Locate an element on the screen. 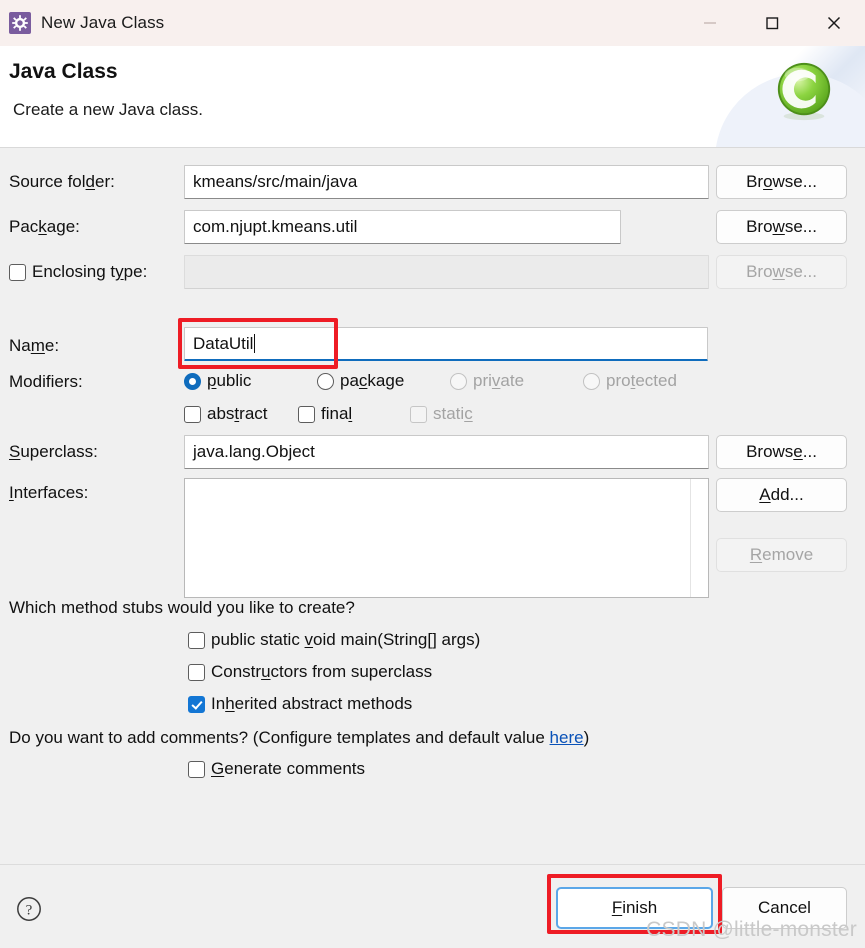 The width and height of the screenshot is (865, 948). checkbox-constructors-indicator is located at coordinates (196, 672).